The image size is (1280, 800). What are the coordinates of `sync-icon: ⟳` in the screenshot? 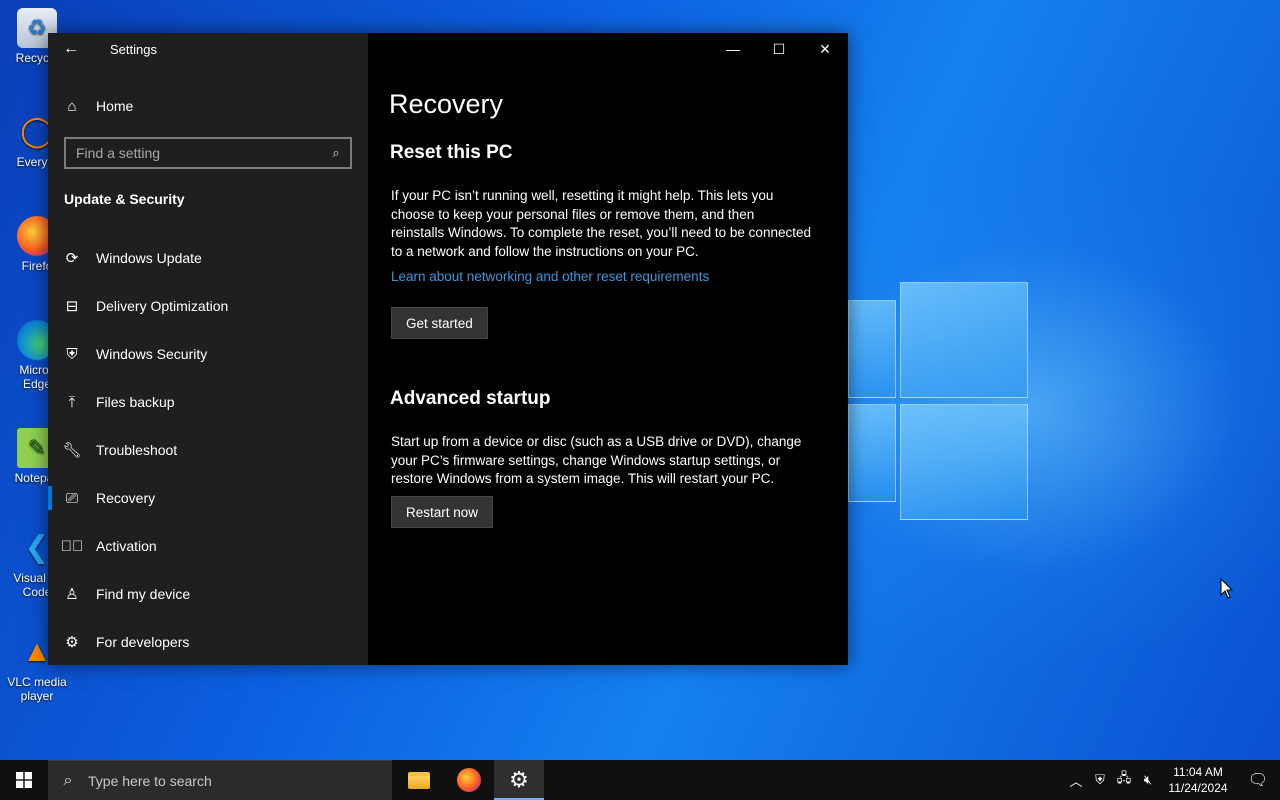 It's located at (72, 258).